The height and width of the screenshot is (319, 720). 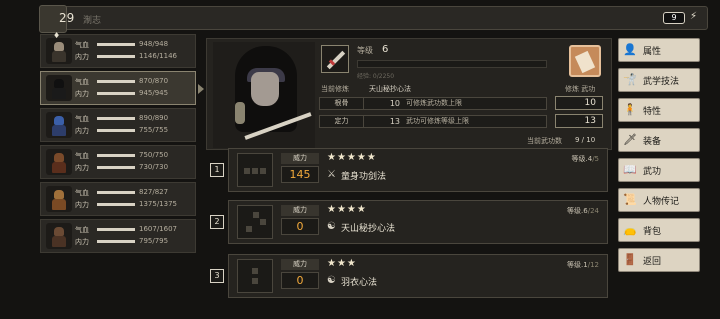 I want to click on inner-value: 945/945, so click(x=154, y=93).